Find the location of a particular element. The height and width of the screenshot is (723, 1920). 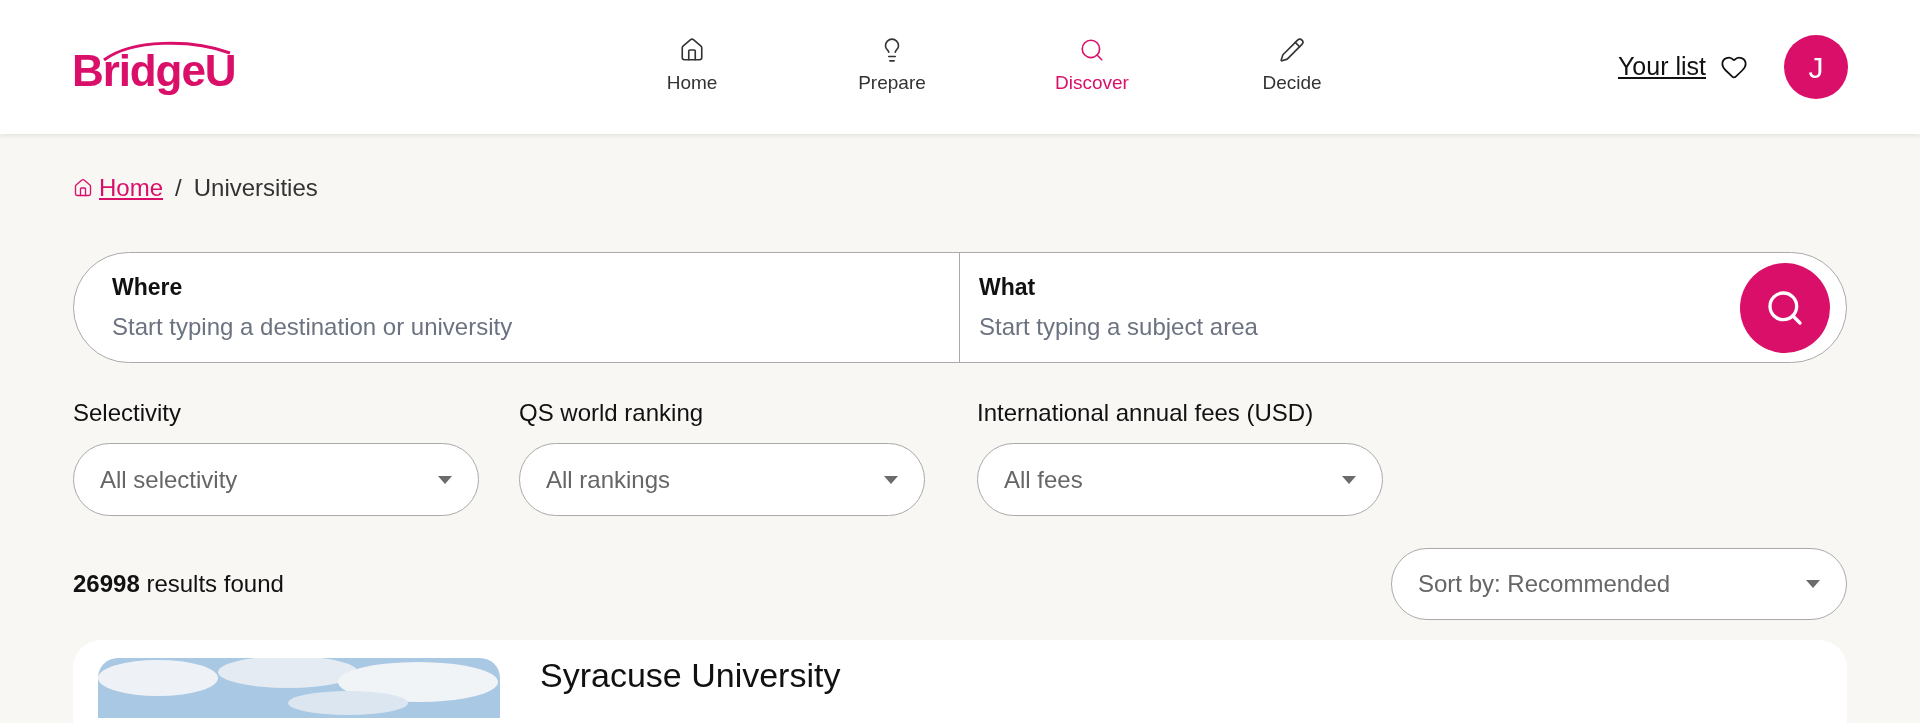

result-card: Syracuse University is located at coordinates (960, 681).